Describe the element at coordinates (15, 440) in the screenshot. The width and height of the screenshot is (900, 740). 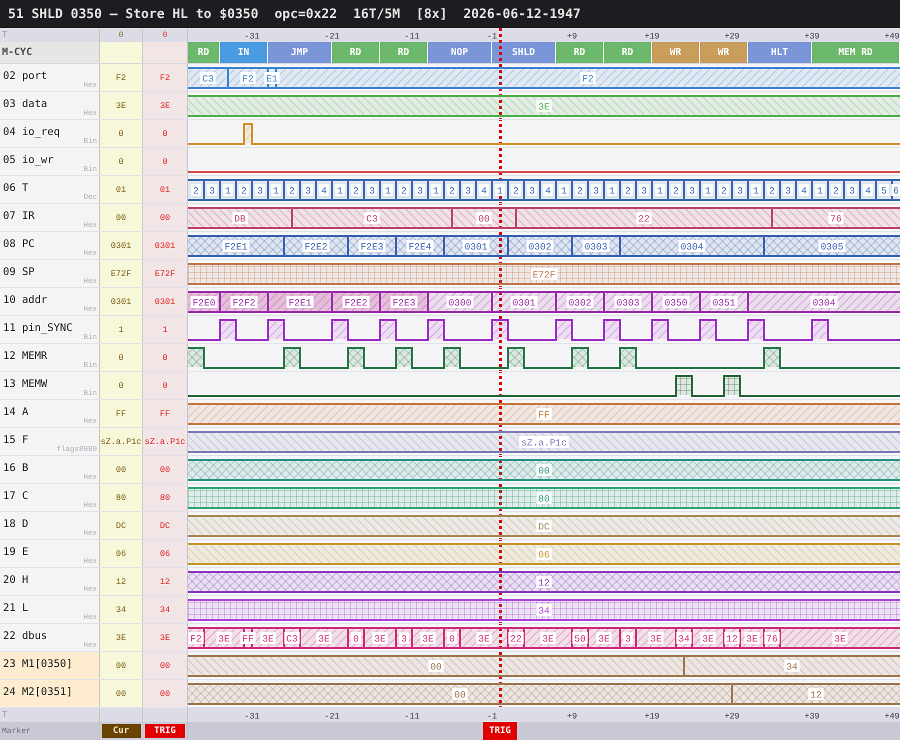
I see `signal-name: 15 F` at that location.